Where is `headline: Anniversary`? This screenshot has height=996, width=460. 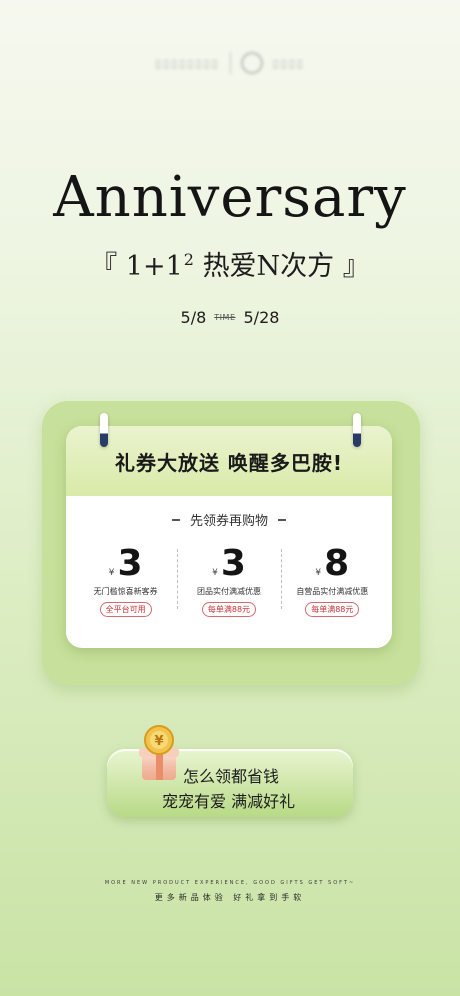
headline: Anniversary is located at coordinates (230, 197).